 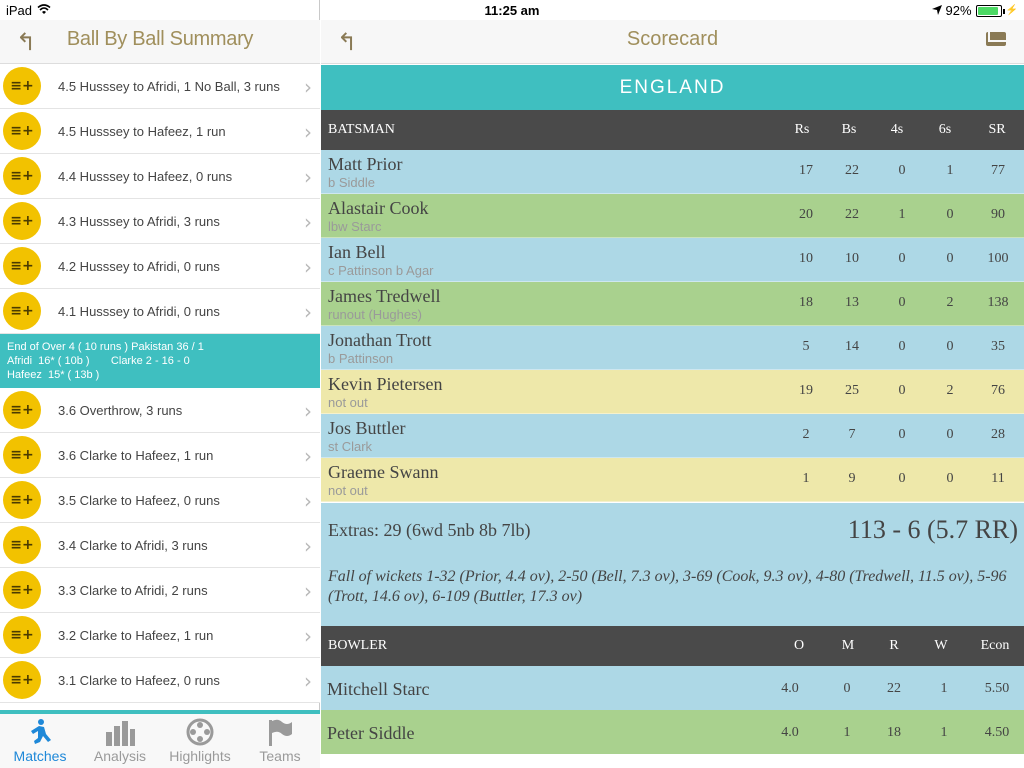 I want to click on tab-highlights: Highlights, so click(x=200, y=741).